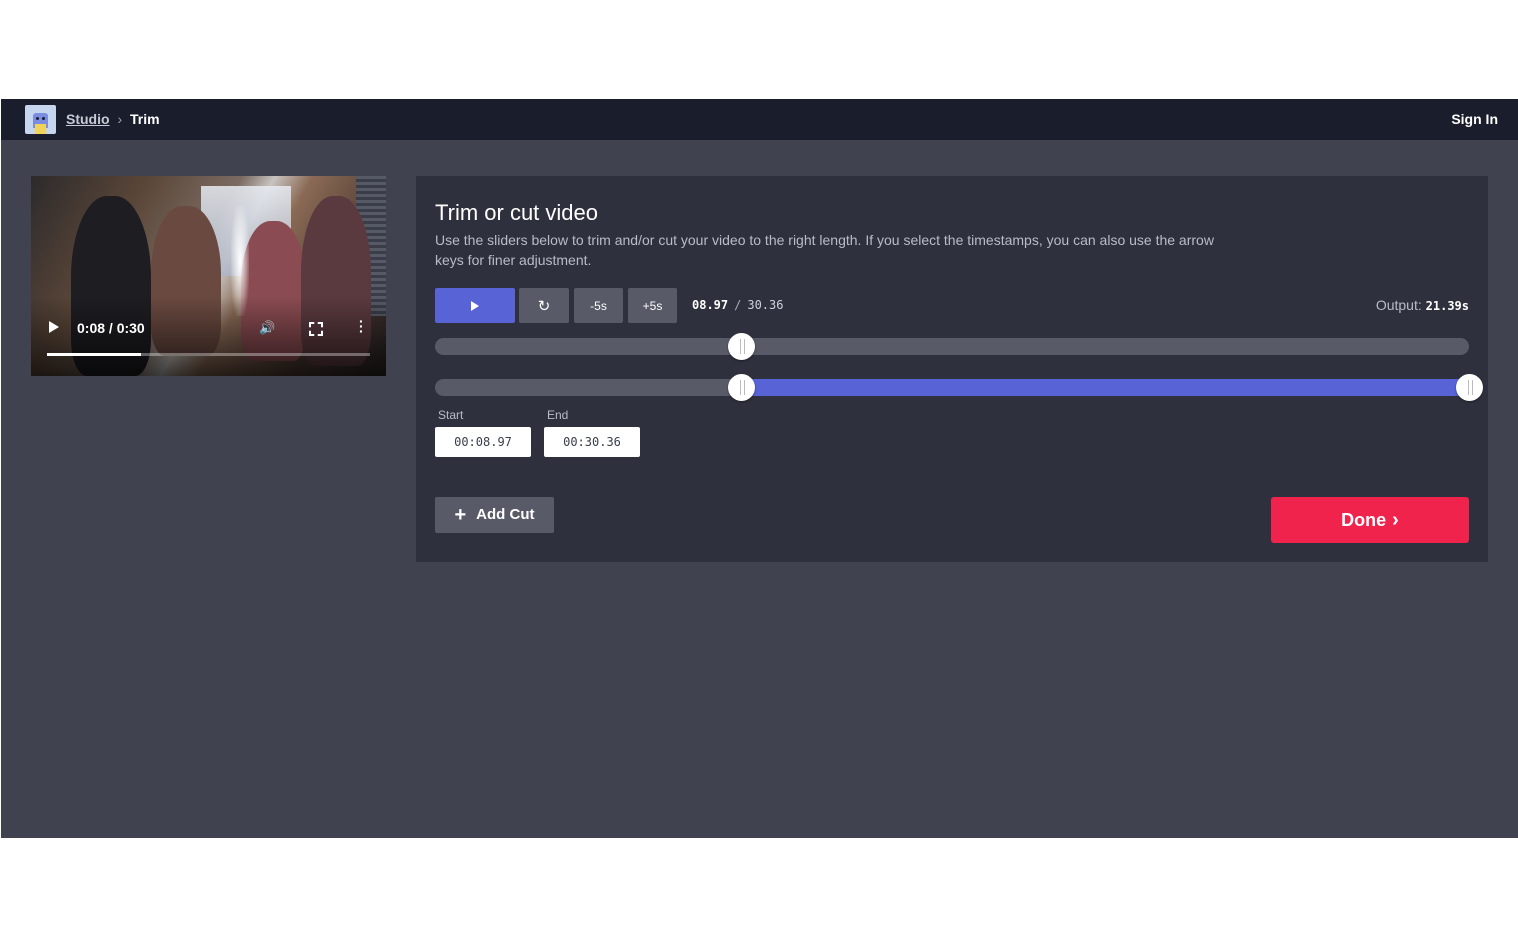 This screenshot has height=938, width=1518. Describe the element at coordinates (952, 346) in the screenshot. I see `playhead-slider-track` at that location.